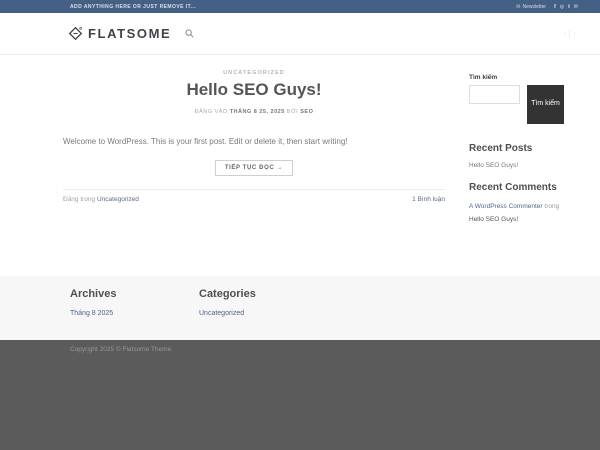  Describe the element at coordinates (493, 219) in the screenshot. I see `comment-post-link: Hello SEO Guys!` at that location.